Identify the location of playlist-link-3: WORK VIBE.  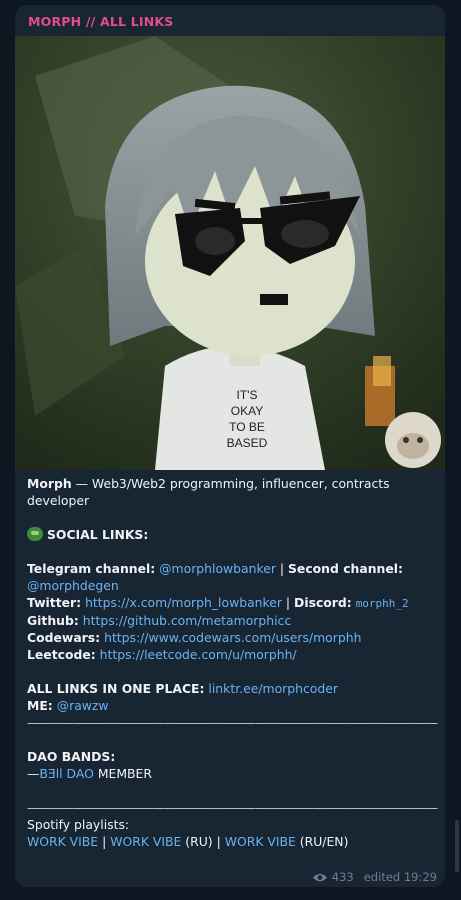
(260, 841).